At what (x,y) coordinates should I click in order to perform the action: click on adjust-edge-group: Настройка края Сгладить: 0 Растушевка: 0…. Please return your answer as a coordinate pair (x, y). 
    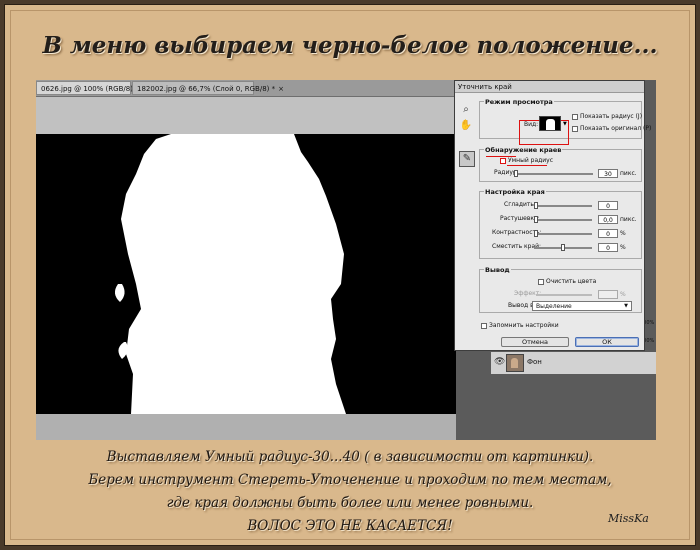
    Looking at the image, I should click on (560, 223).